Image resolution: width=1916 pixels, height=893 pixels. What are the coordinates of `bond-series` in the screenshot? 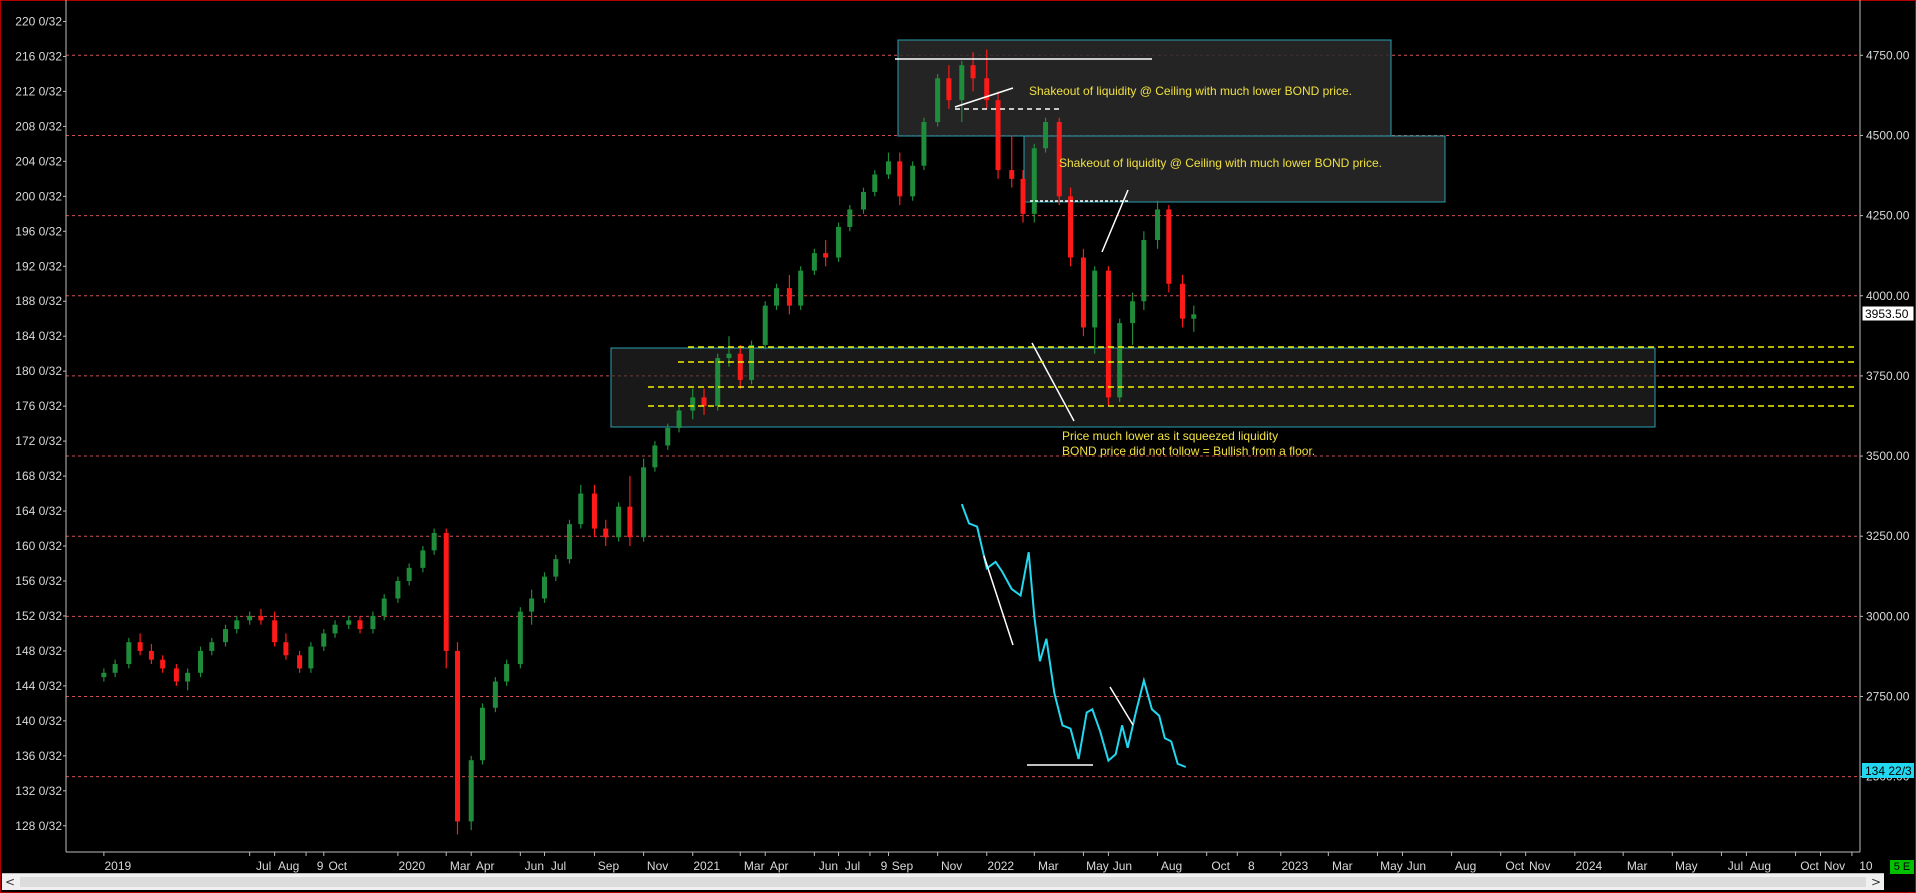 It's located at (1073, 635).